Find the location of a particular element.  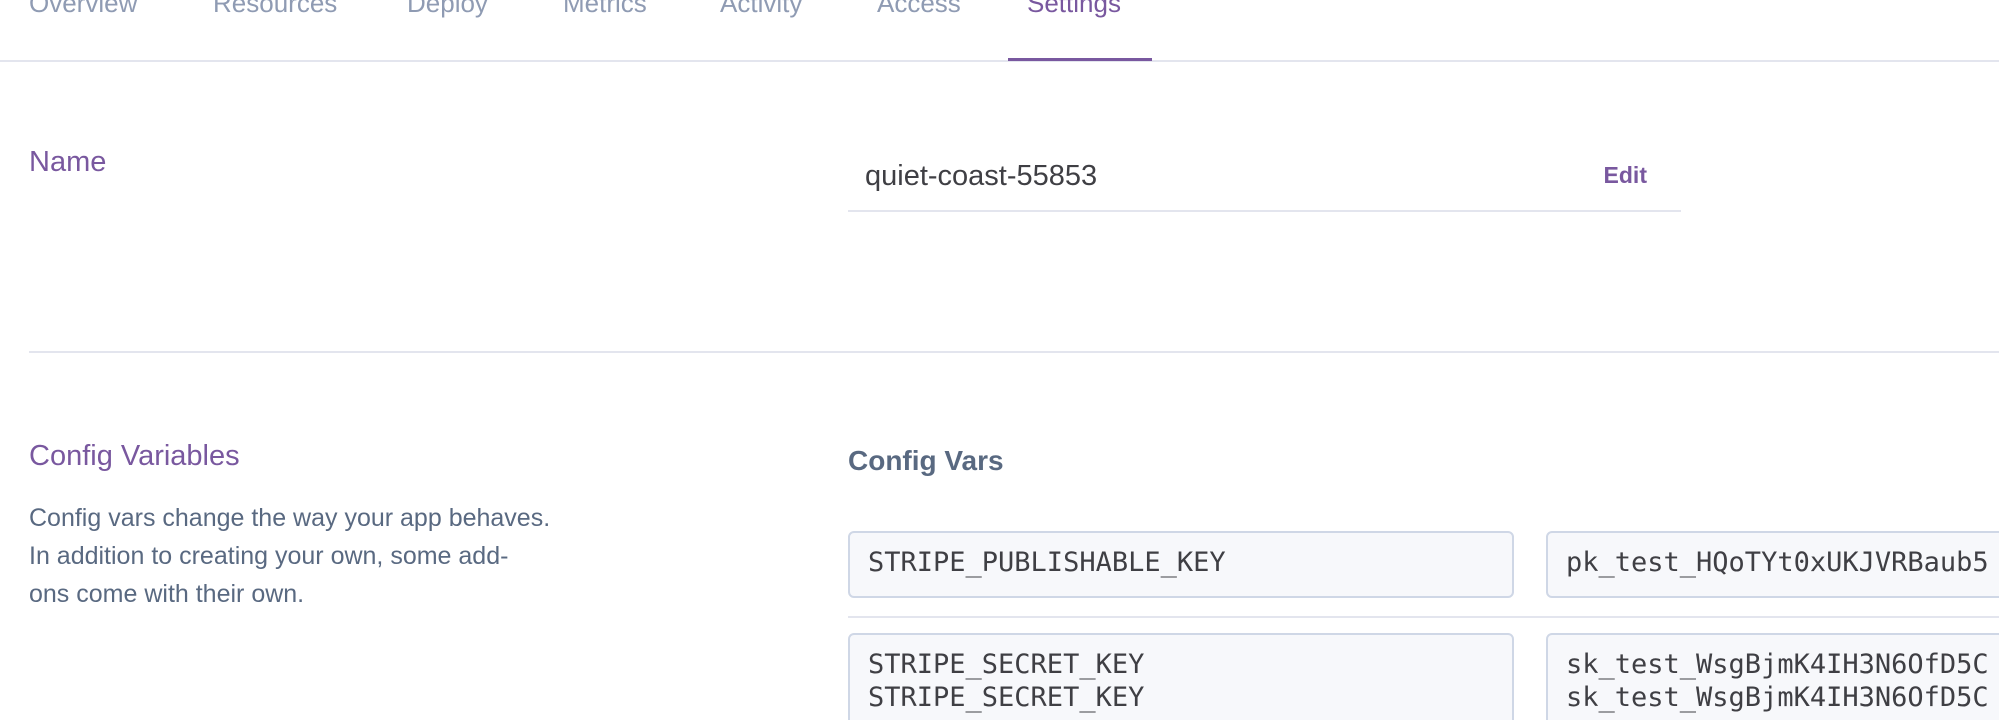

tab-label: Overview is located at coordinates (83, 9).